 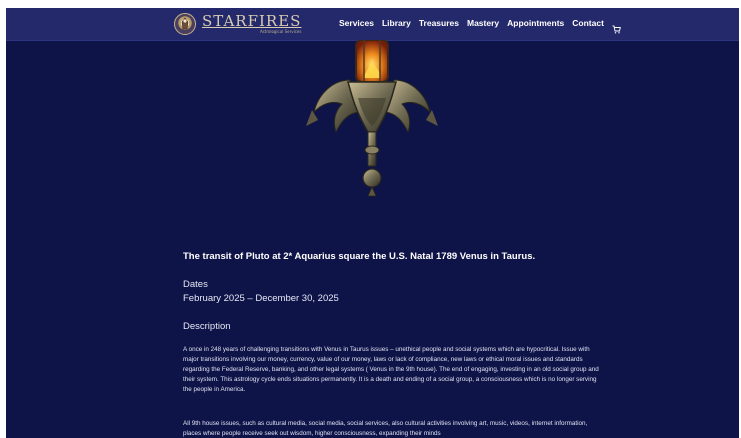 I want to click on nav-item-services: Services, so click(x=356, y=23).